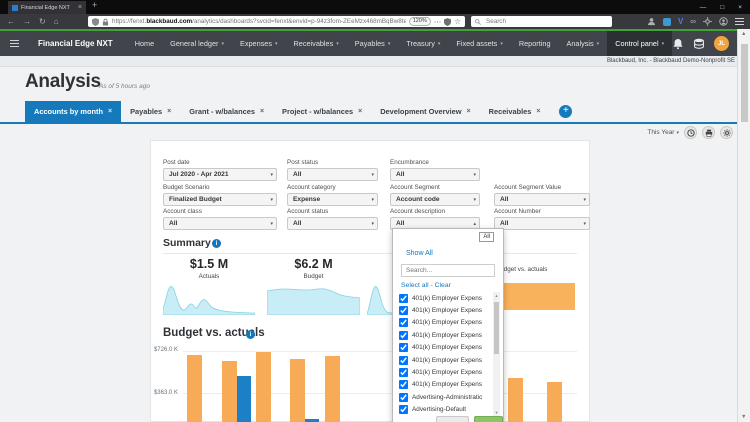 This screenshot has width=750, height=422. What do you see at coordinates (690, 132) in the screenshot?
I see `refresh-time-button` at bounding box center [690, 132].